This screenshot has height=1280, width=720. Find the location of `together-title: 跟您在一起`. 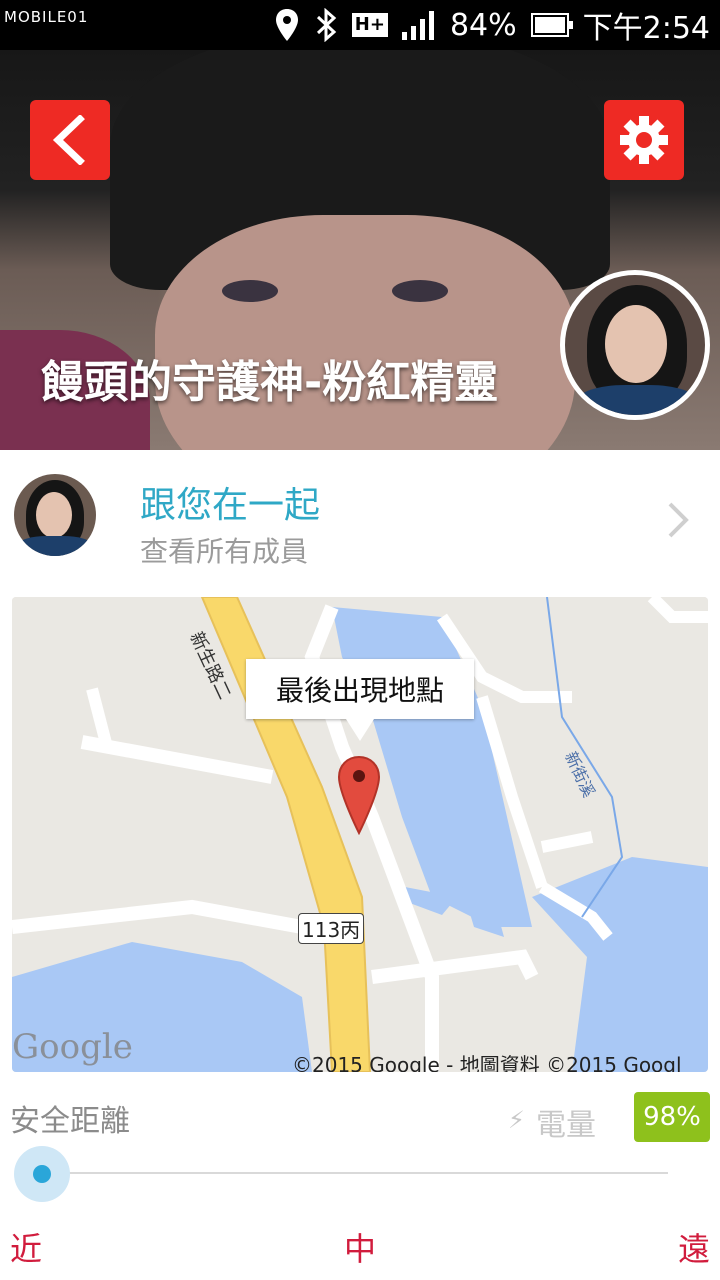

together-title: 跟您在一起 is located at coordinates (230, 505).